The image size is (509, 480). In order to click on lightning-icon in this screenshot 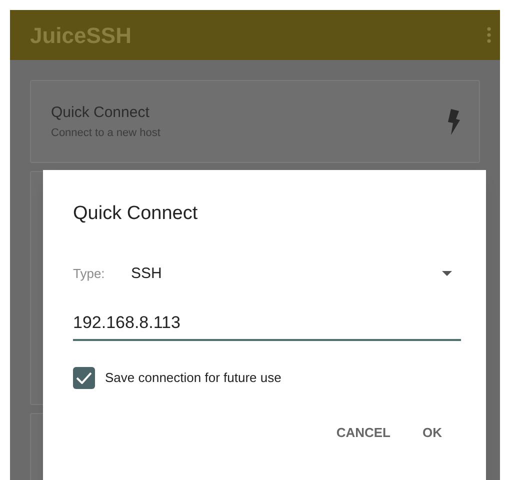, I will do `click(454, 121)`.